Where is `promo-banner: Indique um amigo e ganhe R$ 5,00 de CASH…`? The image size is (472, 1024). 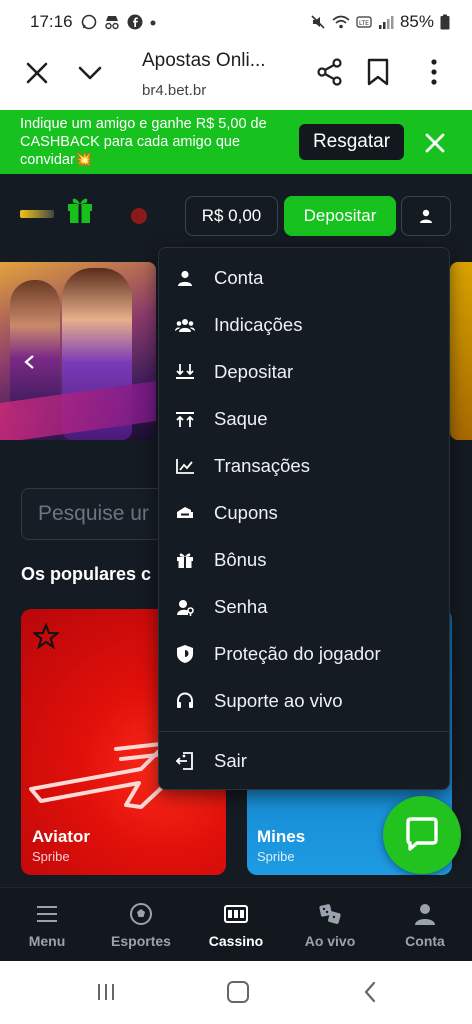 promo-banner: Indique um amigo e ganhe R$ 5,00 de CASH… is located at coordinates (236, 142).